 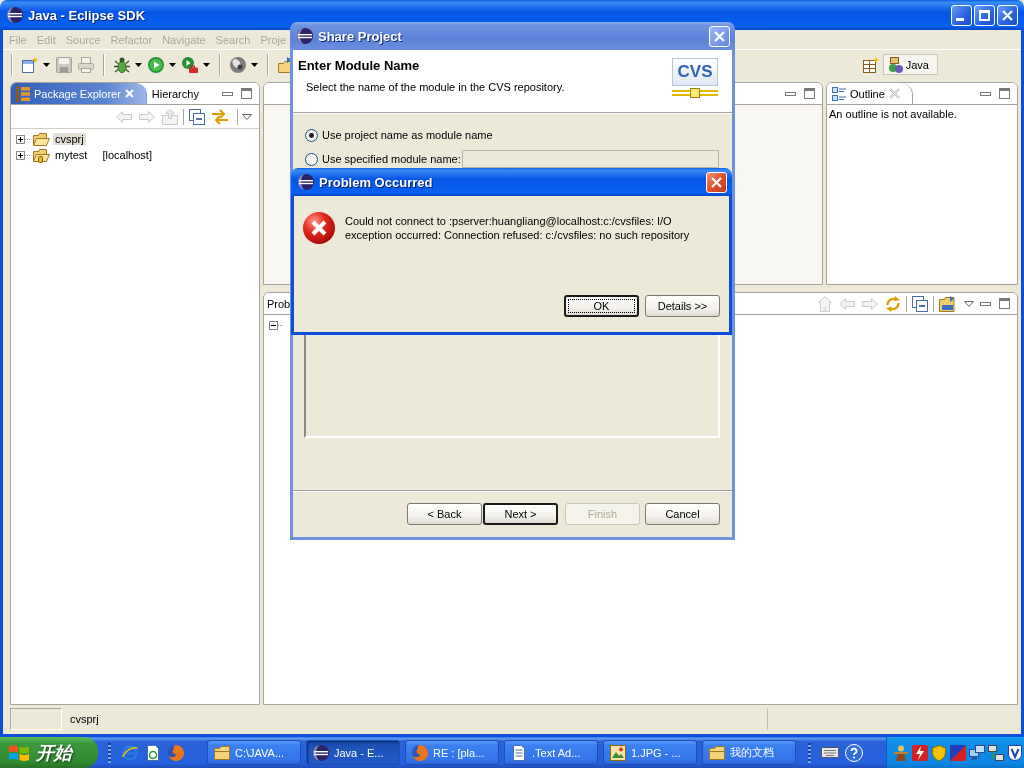 I want to click on outline-icon, so click(x=839, y=93).